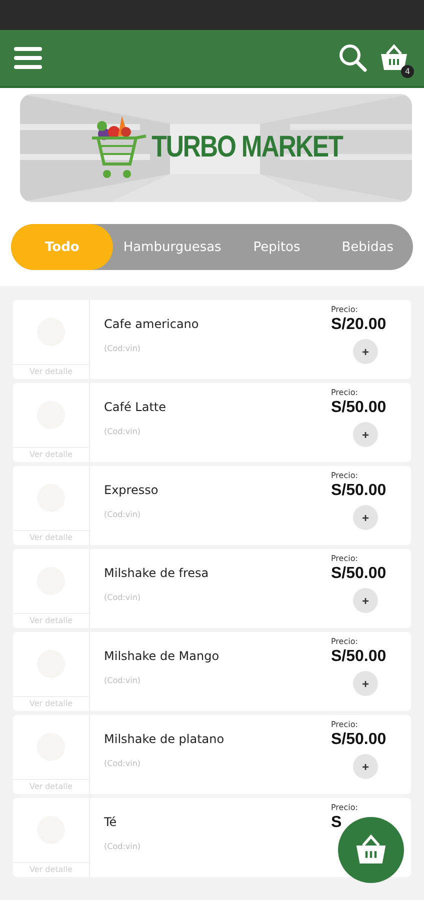 The height and width of the screenshot is (900, 424). I want to click on product-name: Milshake de Mango, so click(162, 656).